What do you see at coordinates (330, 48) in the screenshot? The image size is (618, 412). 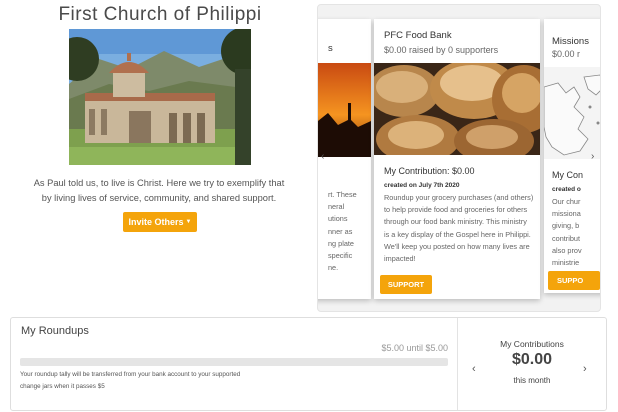 I see `card-title: s` at bounding box center [330, 48].